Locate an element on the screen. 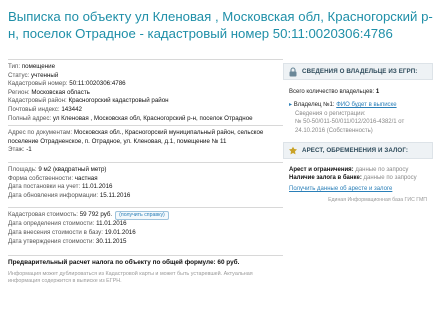 The width and height of the screenshot is (442, 320). lock-icon is located at coordinates (293, 71).